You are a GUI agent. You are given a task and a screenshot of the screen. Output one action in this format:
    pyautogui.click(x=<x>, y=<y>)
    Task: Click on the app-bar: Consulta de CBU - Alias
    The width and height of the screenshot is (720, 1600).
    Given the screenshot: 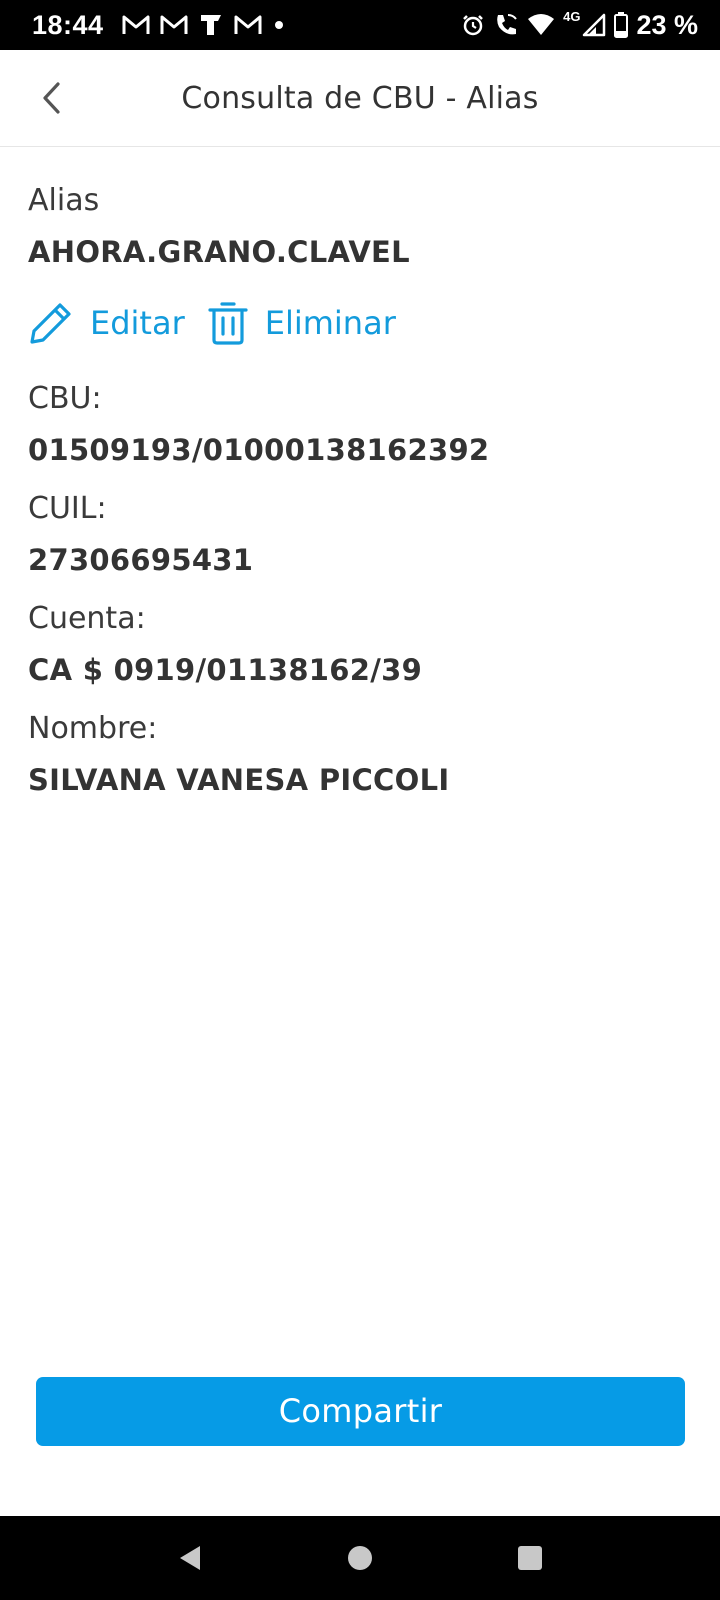 What is the action you would take?
    pyautogui.click(x=360, y=98)
    